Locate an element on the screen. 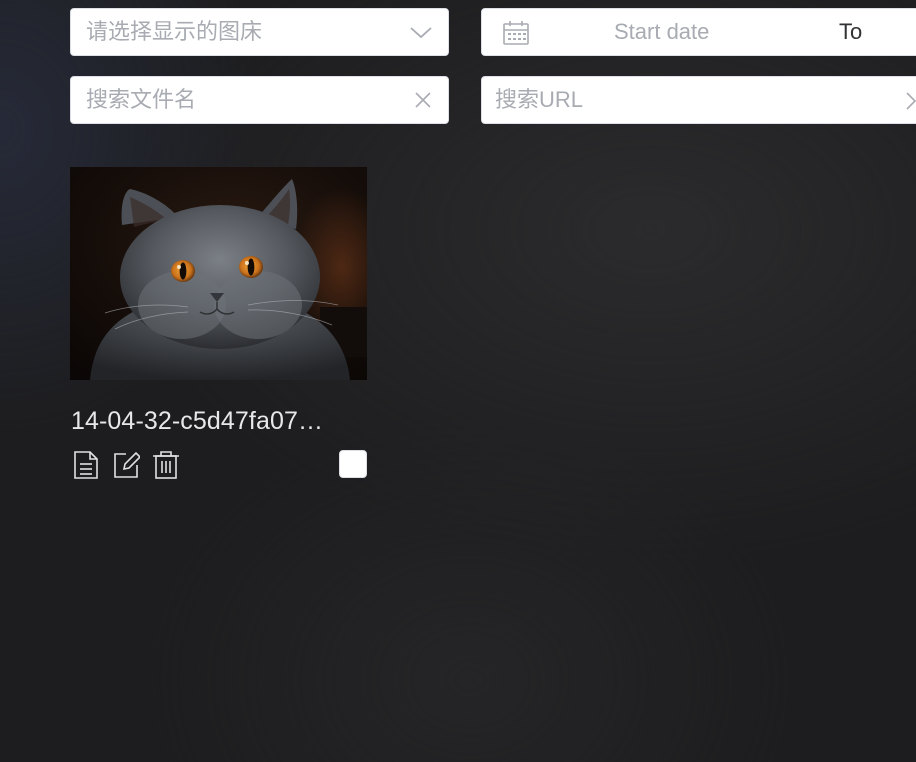 The image size is (916, 762). gallery-select-placeholder: 请选择显示的图床 is located at coordinates (174, 31).